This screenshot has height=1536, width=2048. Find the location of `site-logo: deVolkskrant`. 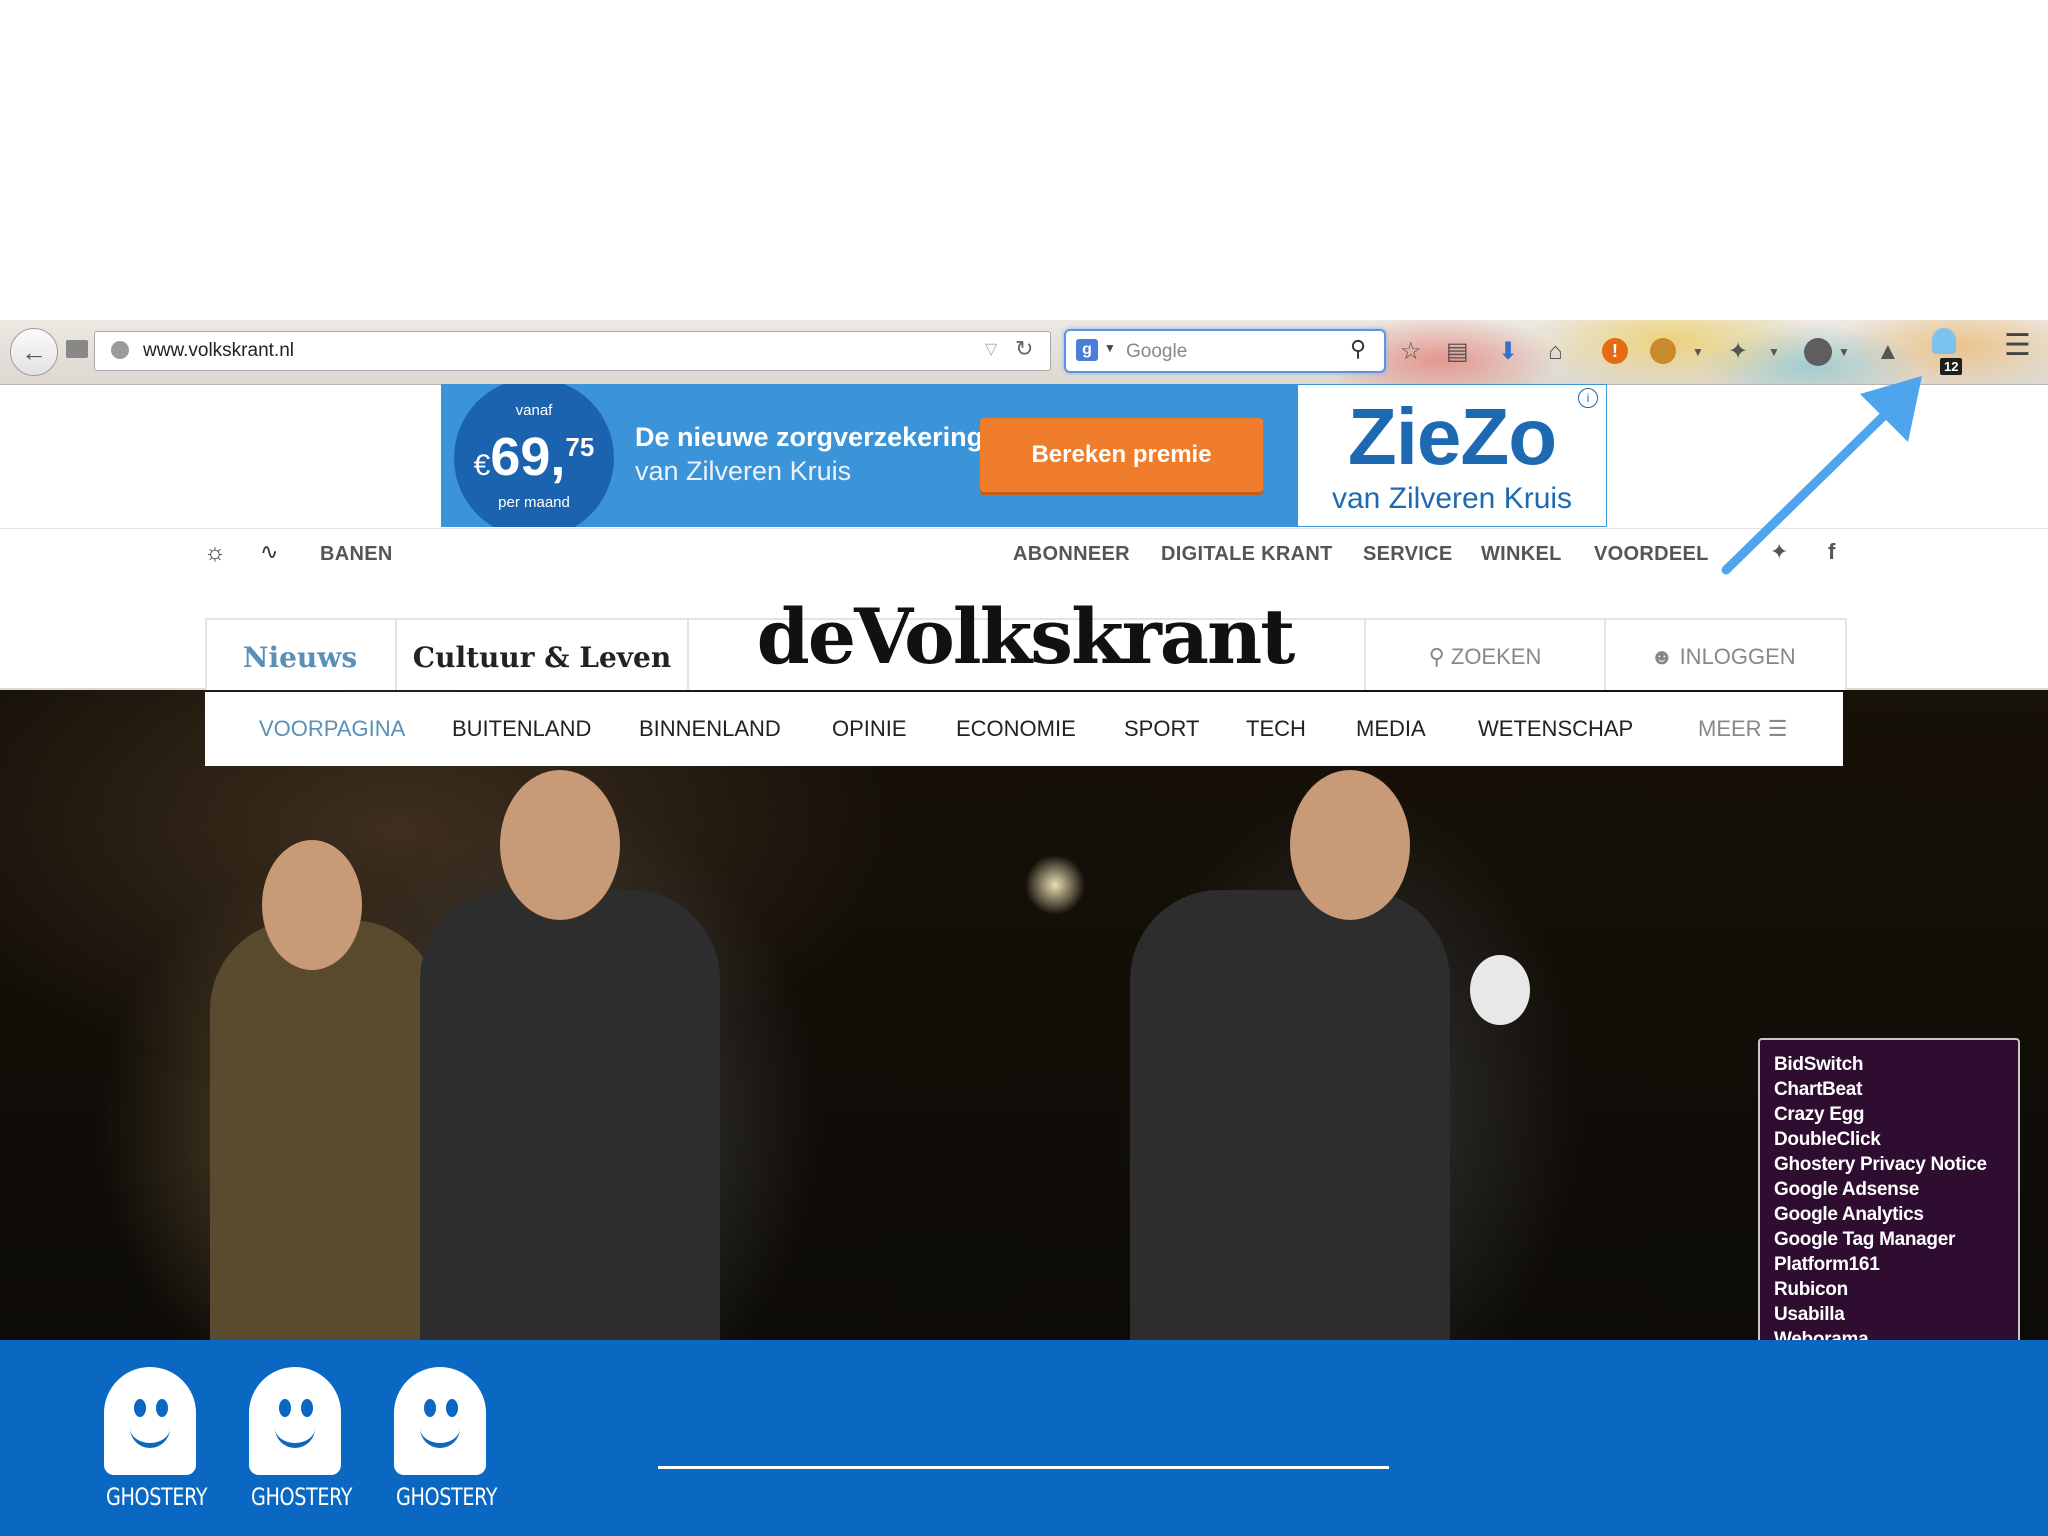

site-logo: deVolkskrant is located at coordinates (1025, 636).